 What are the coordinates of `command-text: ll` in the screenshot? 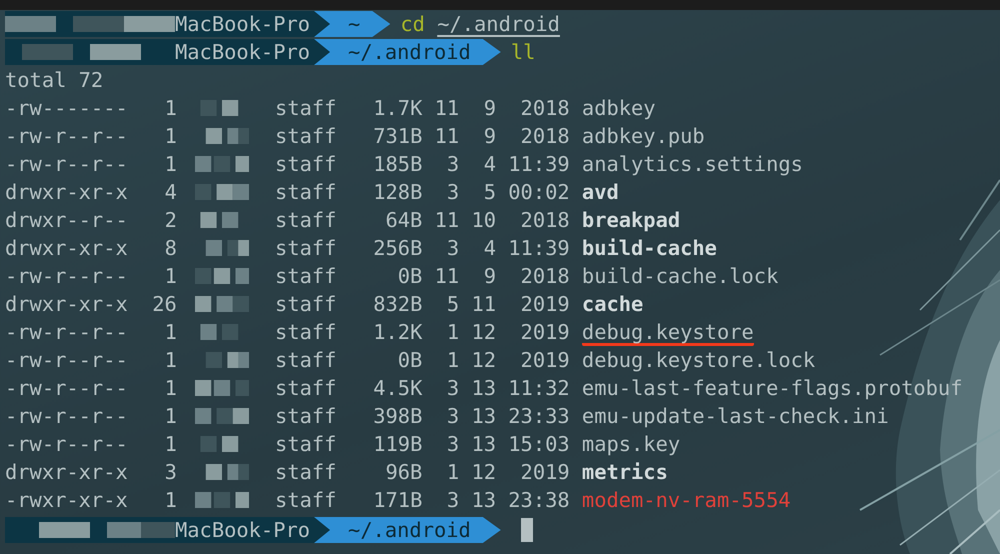 It's located at (523, 52).